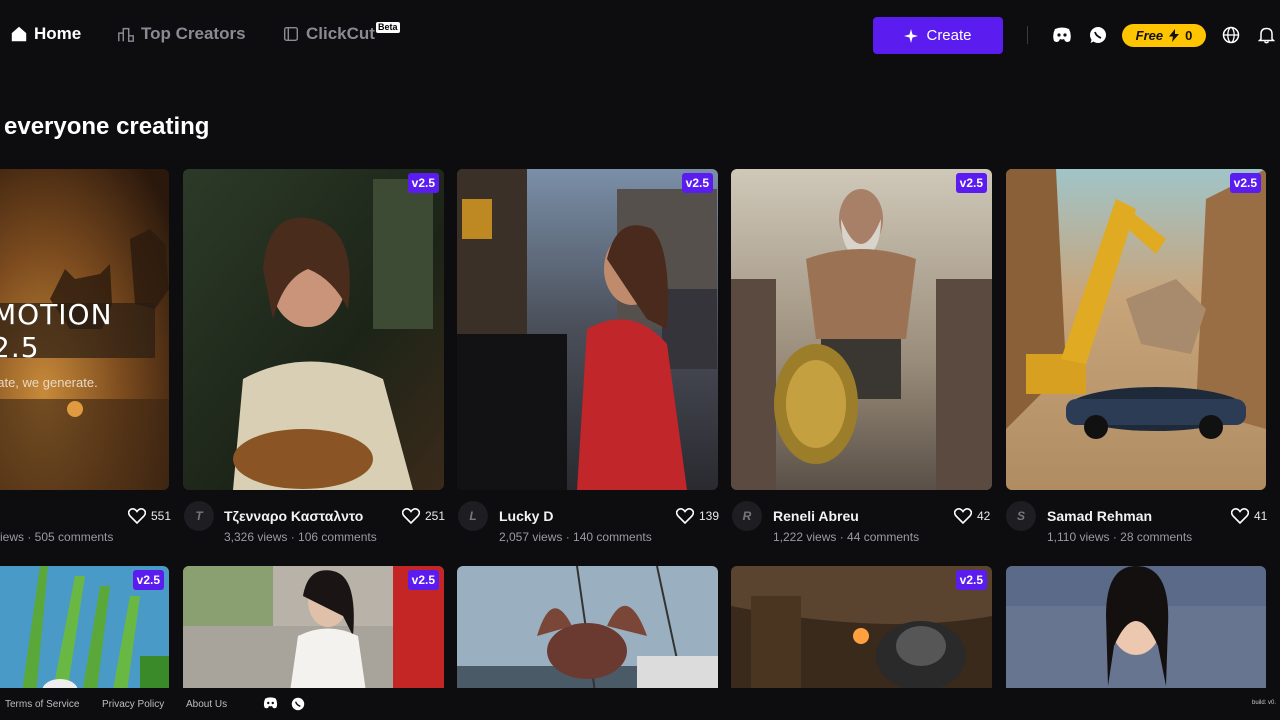 The width and height of the screenshot is (1280, 720). I want to click on free-plan-badge: Free 0, so click(1164, 35).